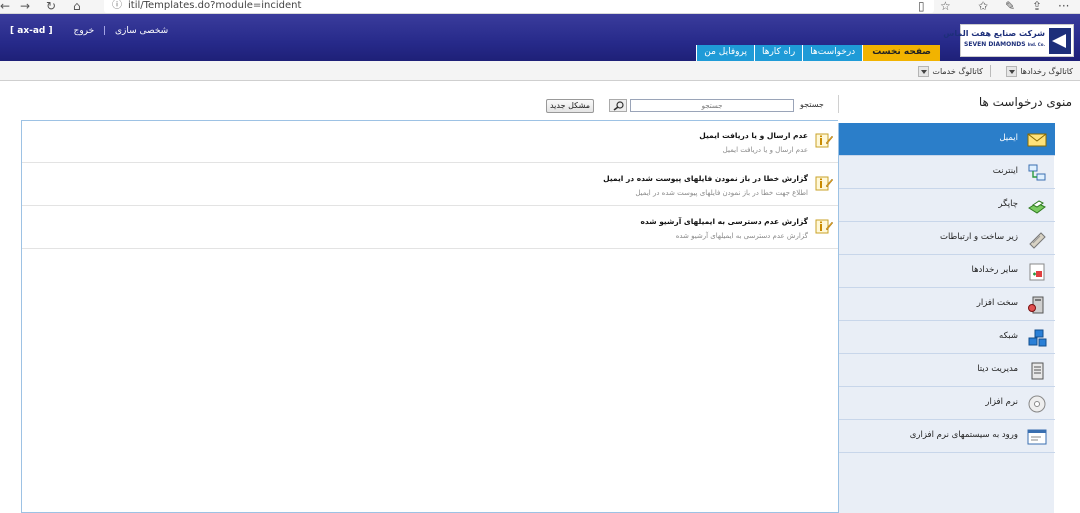  Describe the element at coordinates (117, 5) in the screenshot. I see `site-info-icon: ⓘ` at that location.